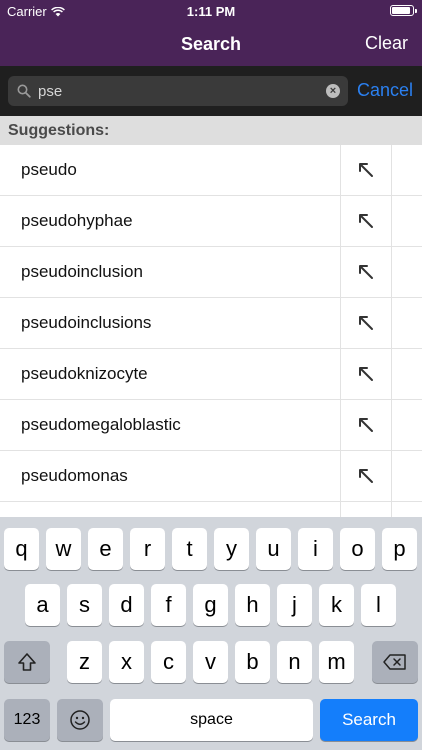 This screenshot has width=422, height=750. Describe the element at coordinates (211, 509) in the screenshot. I see `list-item-partial` at that location.